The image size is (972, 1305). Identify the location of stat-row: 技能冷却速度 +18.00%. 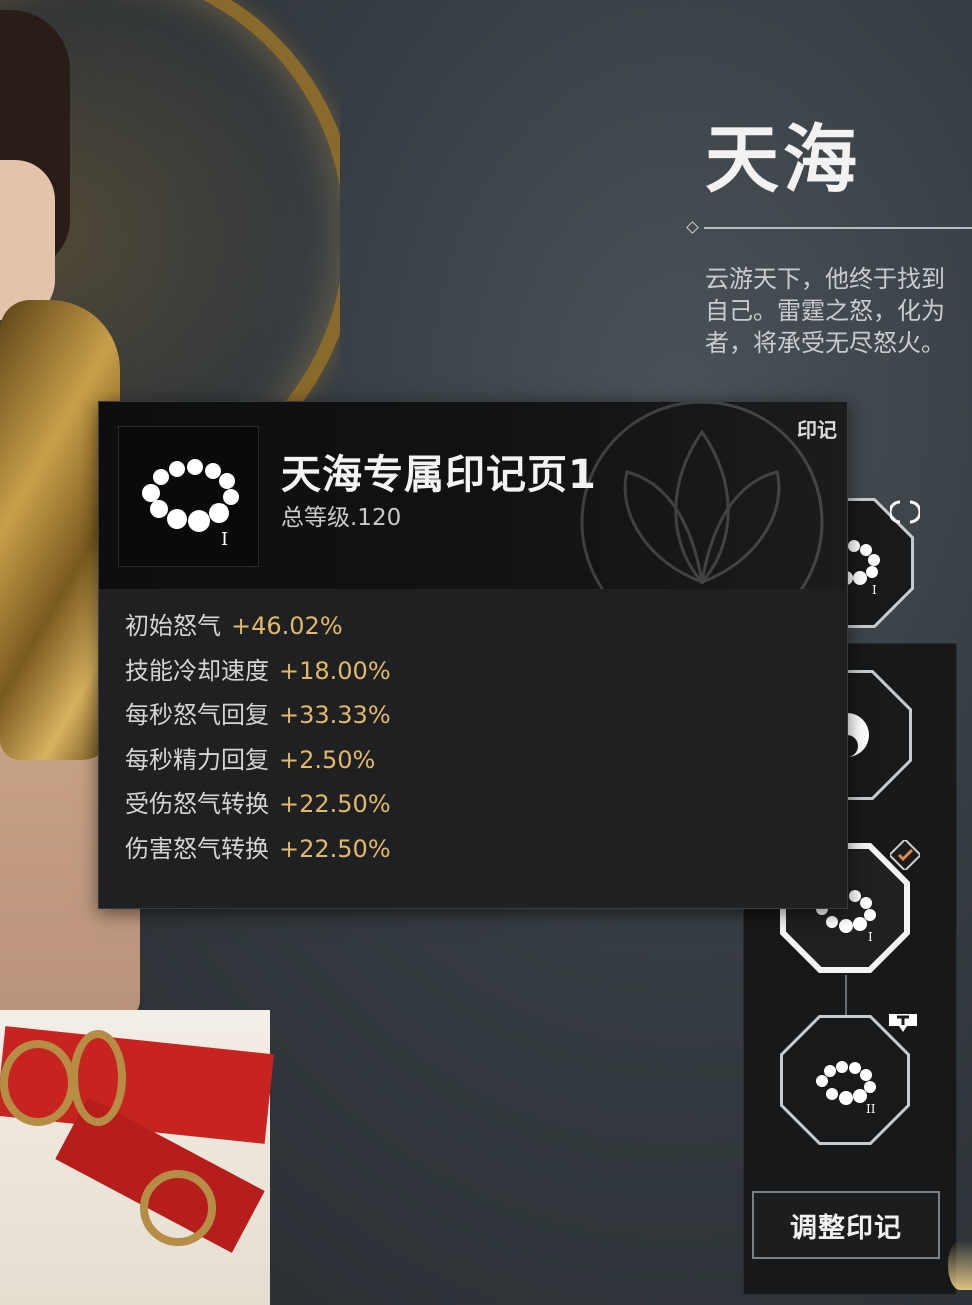
(258, 675).